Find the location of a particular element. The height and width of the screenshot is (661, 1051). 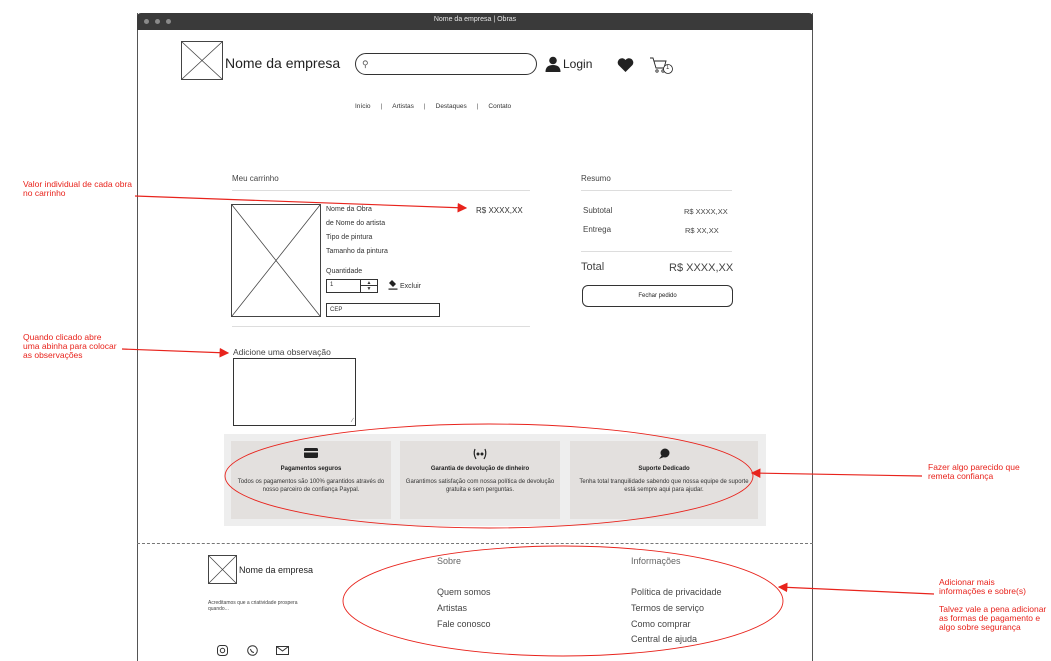

footer-annotation-arrow is located at coordinates (856, 588).